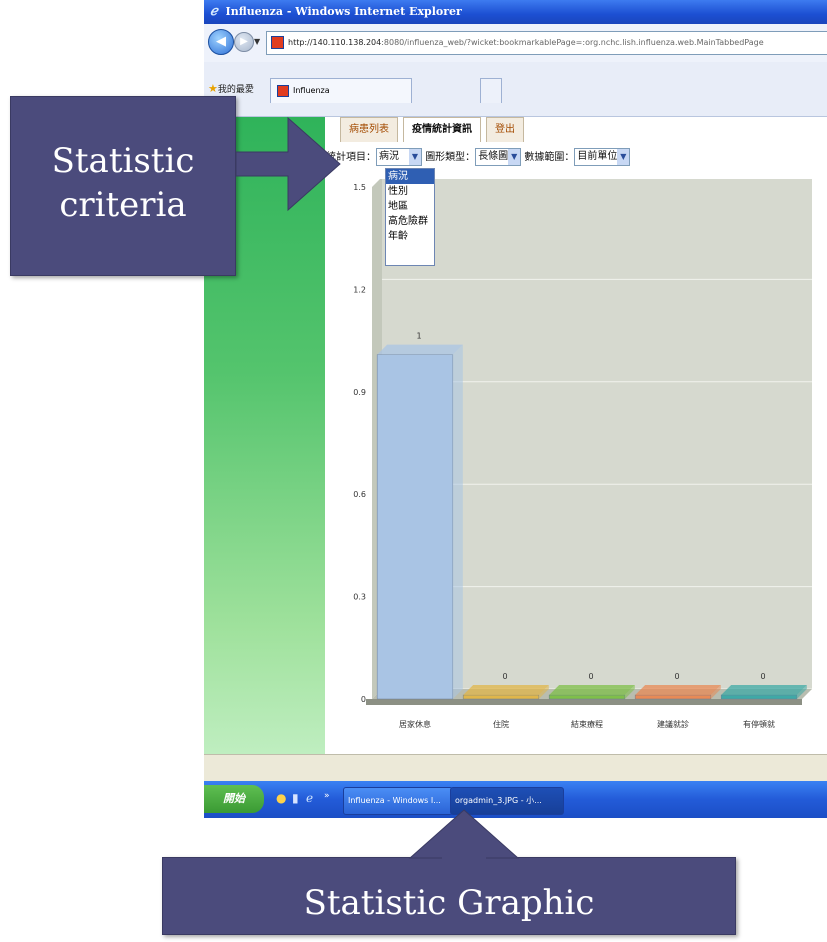 The width and height of the screenshot is (827, 942). What do you see at coordinates (335, 42) in the screenshot?
I see `url-host: http://140.110.138.204` at bounding box center [335, 42].